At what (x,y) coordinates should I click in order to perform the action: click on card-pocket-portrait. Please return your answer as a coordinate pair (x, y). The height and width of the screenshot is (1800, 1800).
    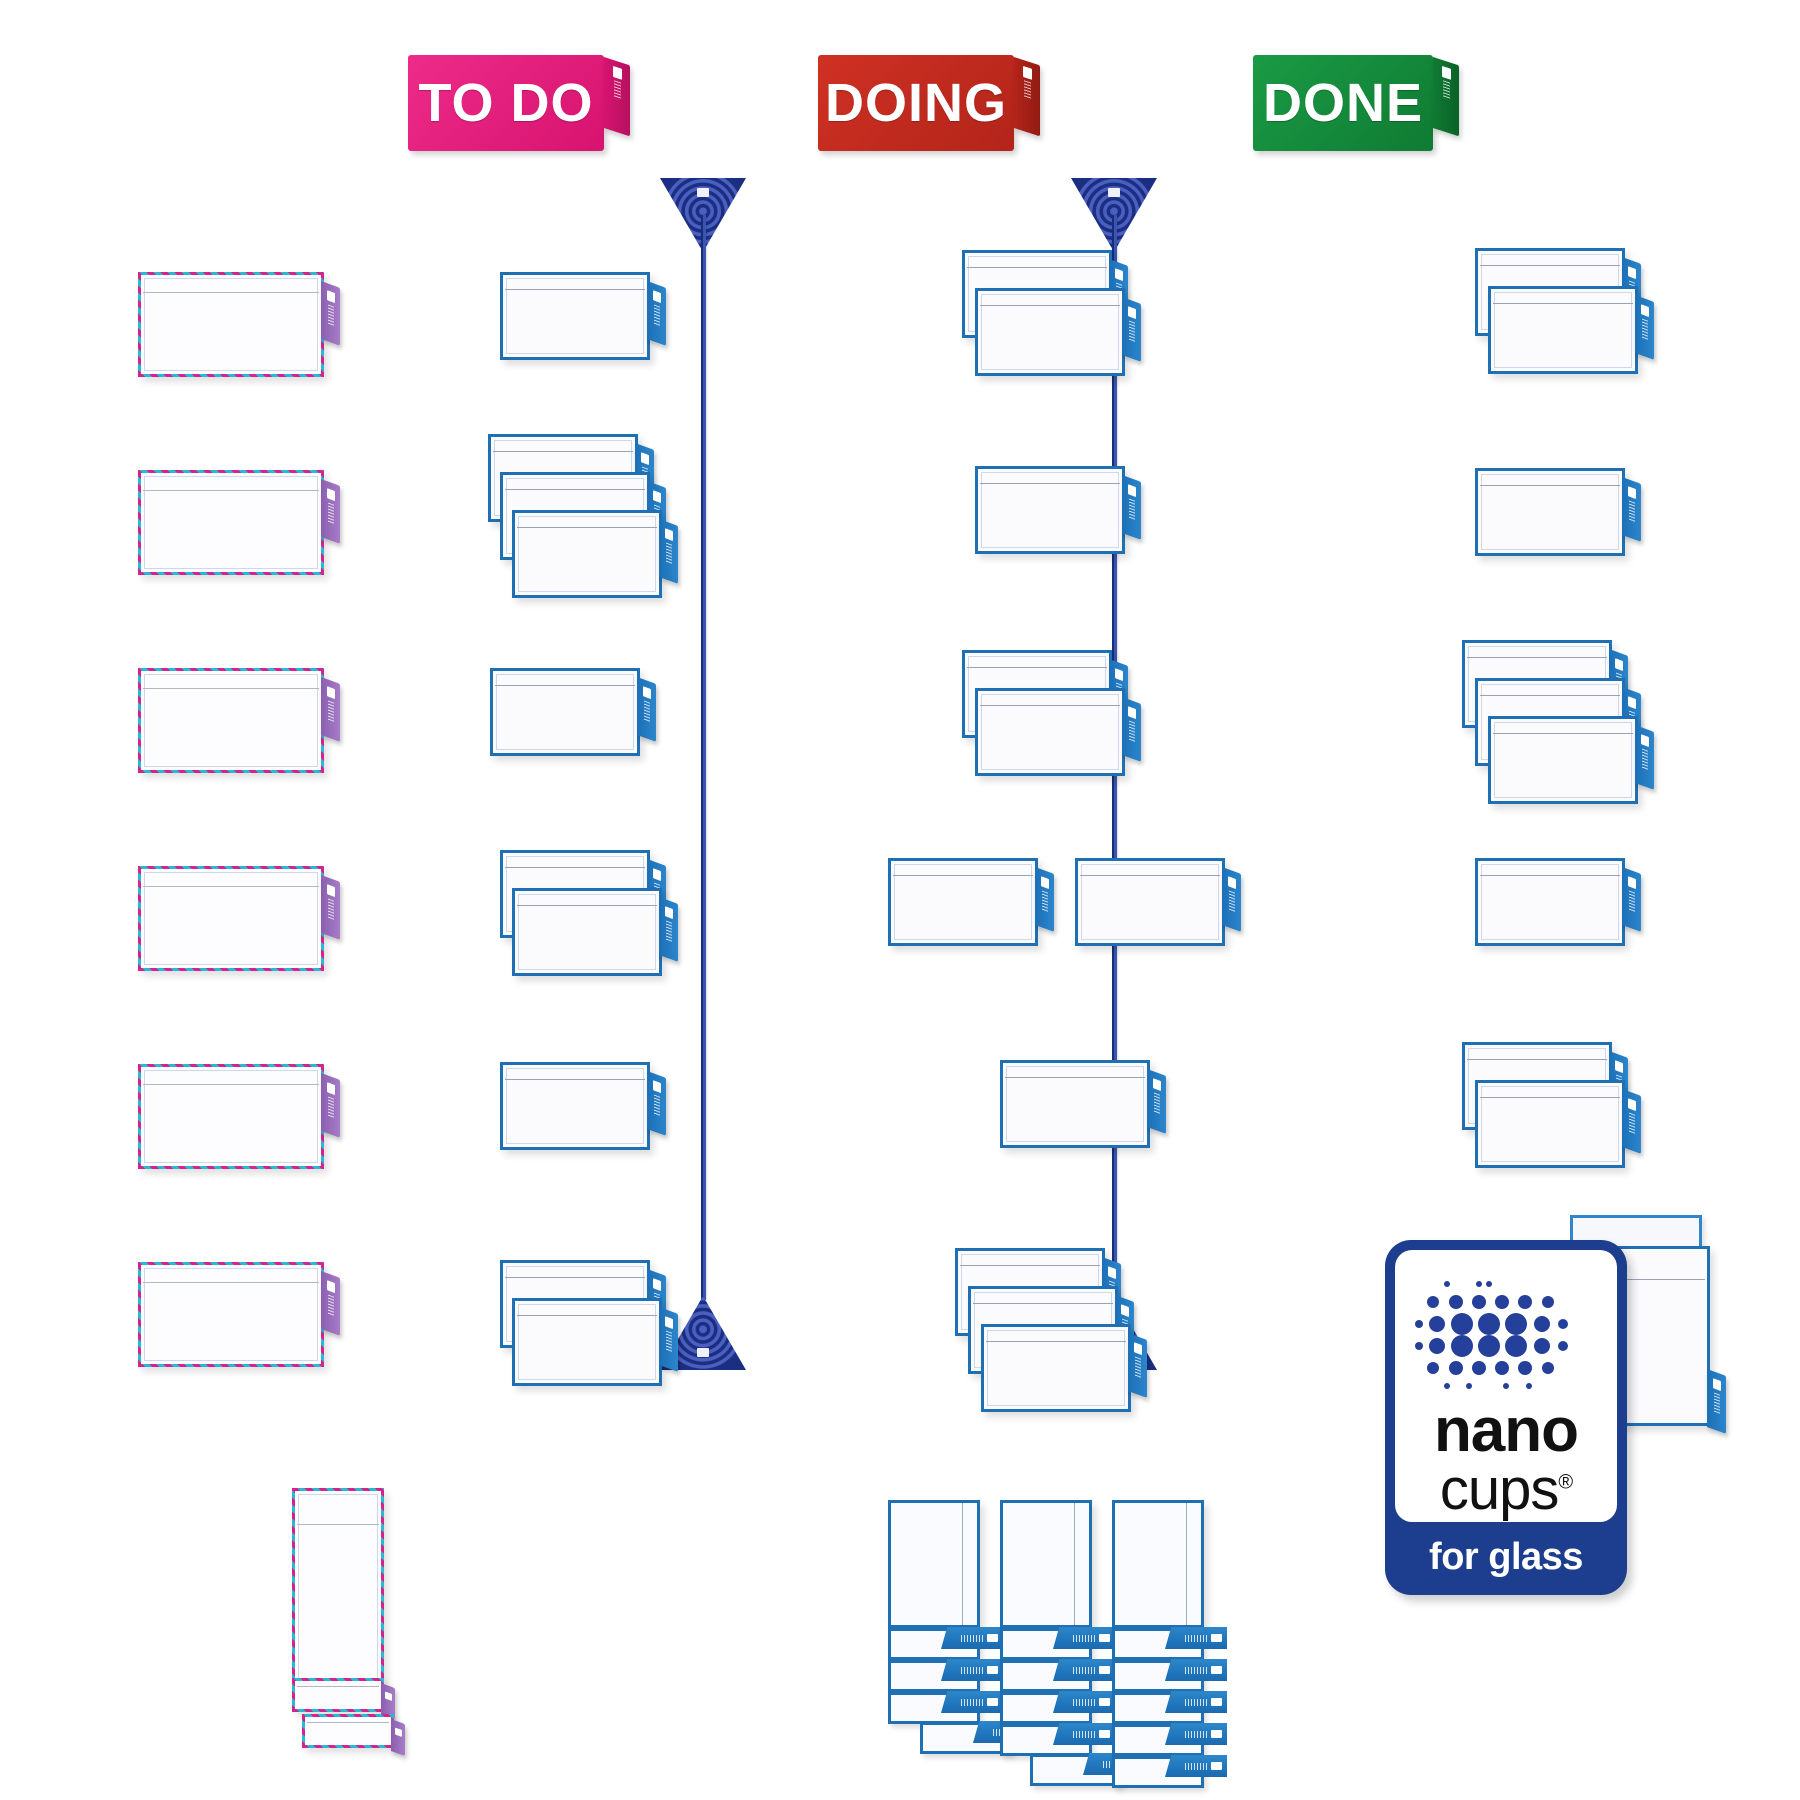
    Looking at the image, I should click on (338, 1588).